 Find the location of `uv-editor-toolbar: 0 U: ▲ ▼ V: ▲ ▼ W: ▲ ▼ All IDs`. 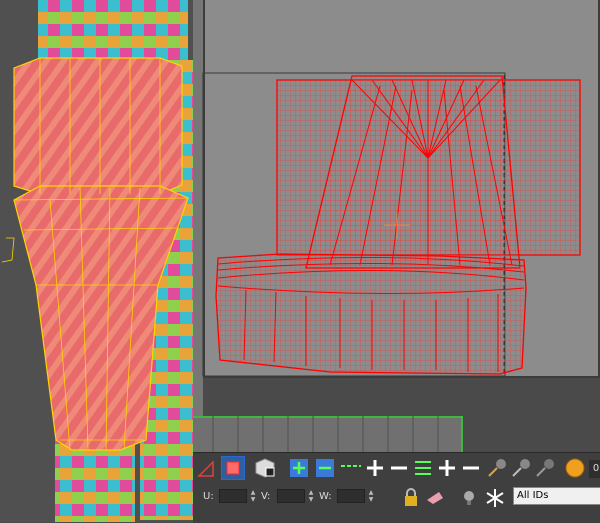

uv-editor-toolbar: 0 U: ▲ ▼ V: ▲ ▼ W: ▲ ▼ All IDs is located at coordinates (396, 487).